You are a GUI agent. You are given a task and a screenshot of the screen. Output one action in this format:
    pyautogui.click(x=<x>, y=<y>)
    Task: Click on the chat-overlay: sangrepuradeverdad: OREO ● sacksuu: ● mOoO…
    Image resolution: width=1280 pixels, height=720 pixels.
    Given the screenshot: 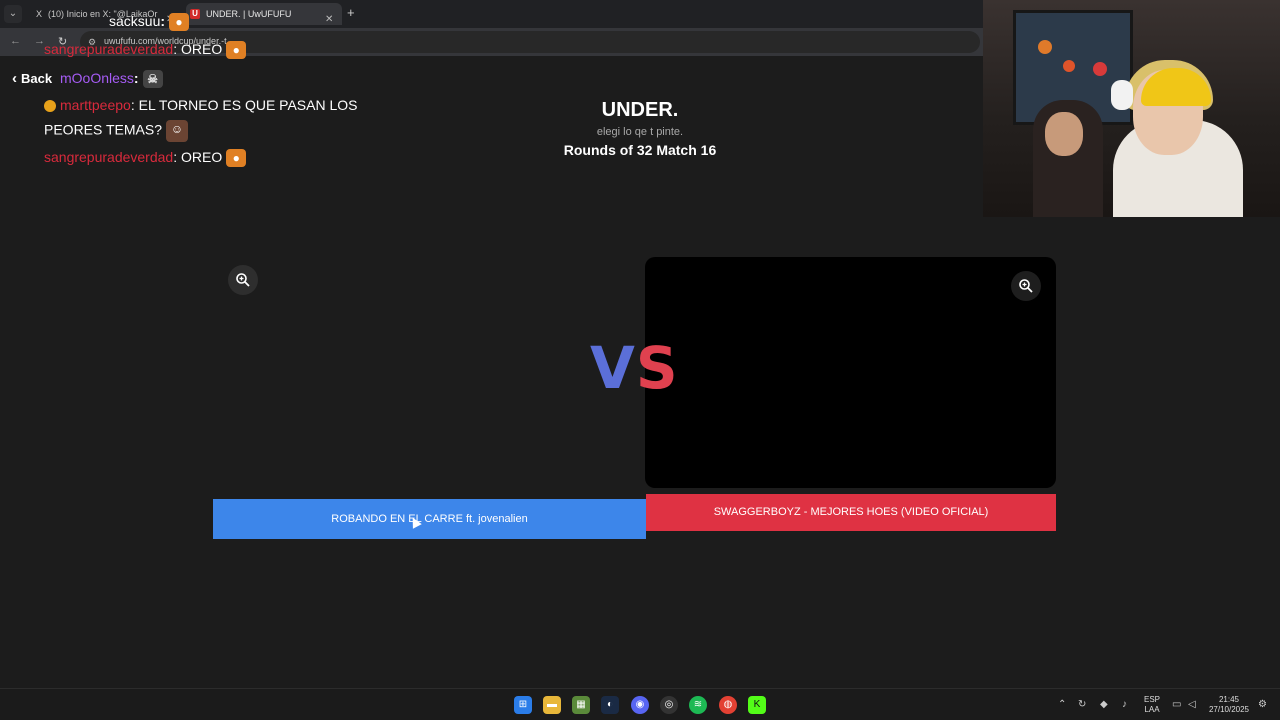 What is the action you would take?
    pyautogui.click(x=190, y=85)
    